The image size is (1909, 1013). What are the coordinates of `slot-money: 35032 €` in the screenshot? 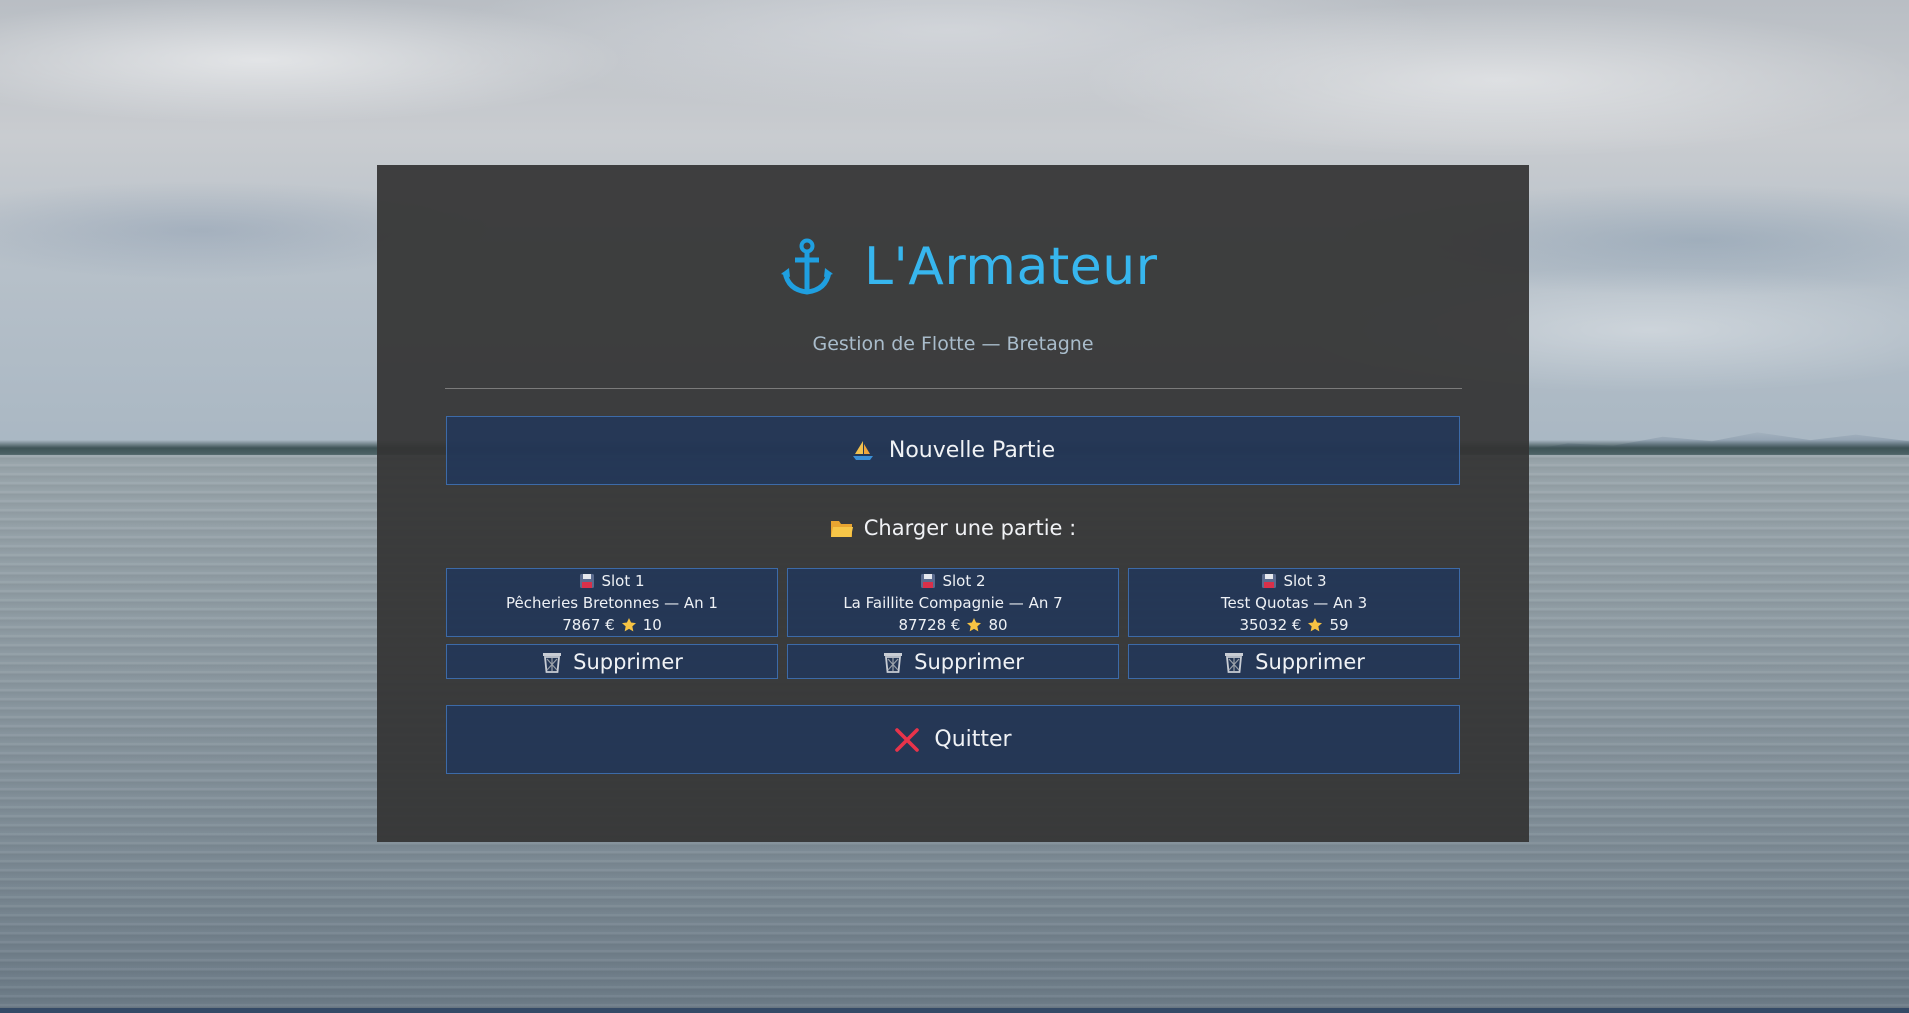 It's located at (1270, 624).